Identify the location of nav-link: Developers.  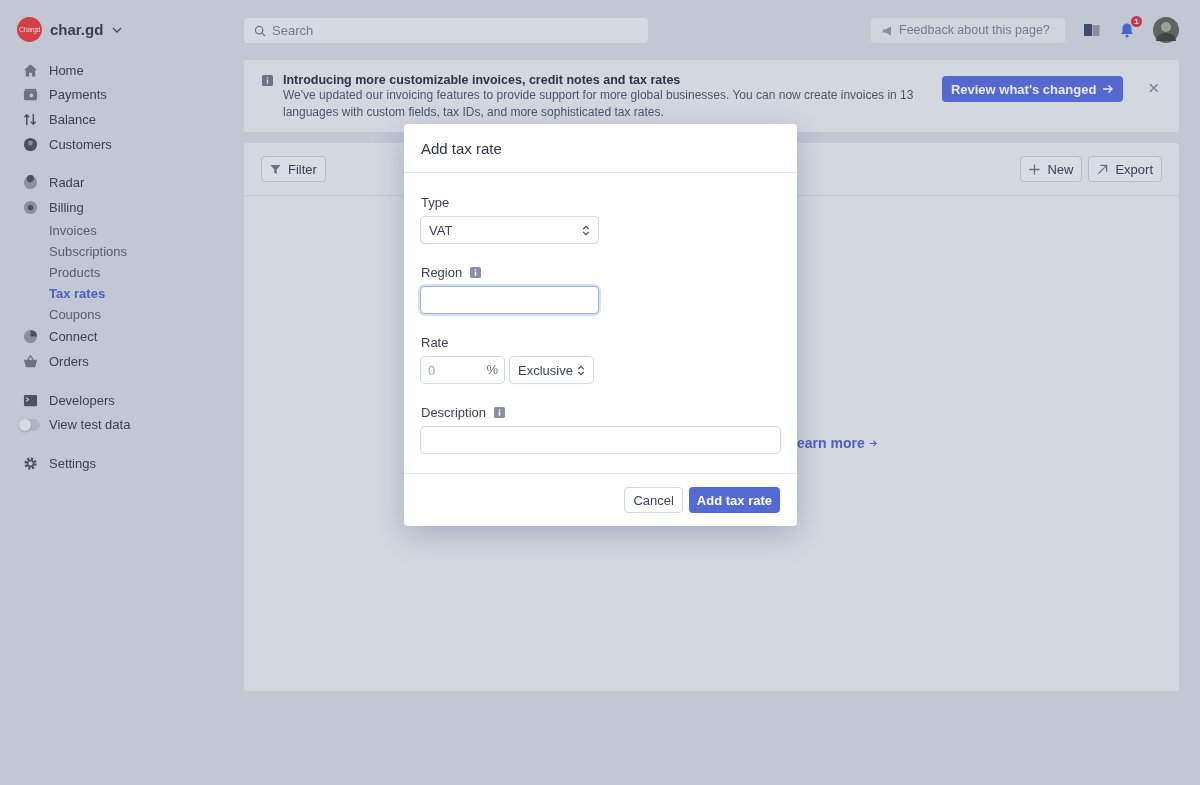
(82, 400).